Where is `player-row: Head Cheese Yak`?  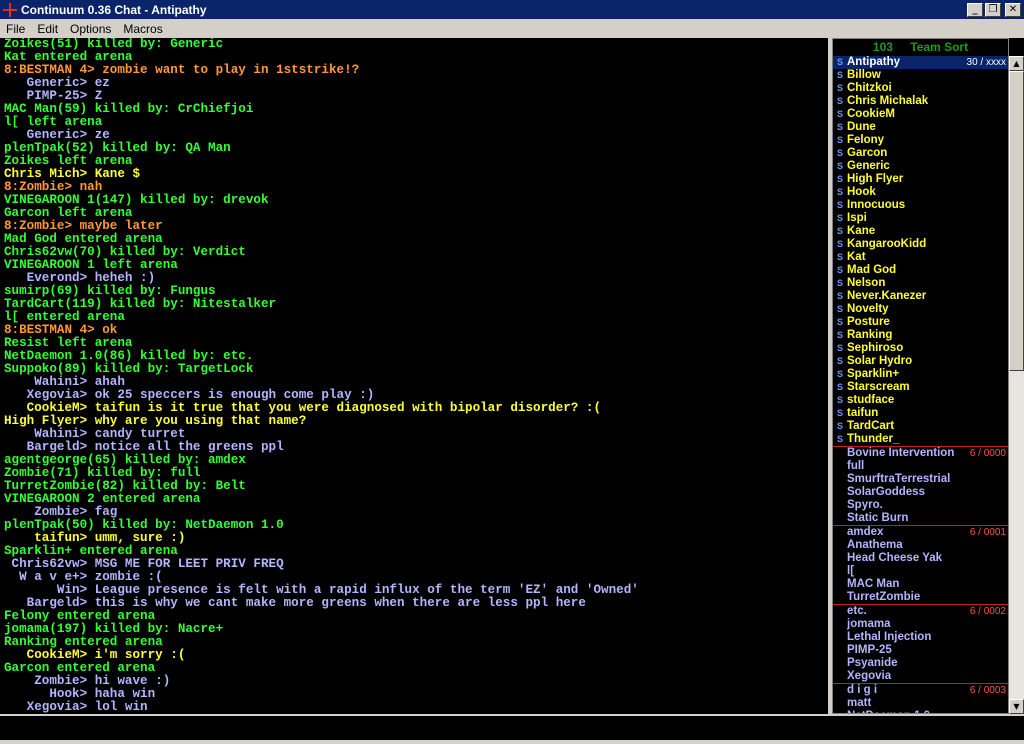 player-row: Head Cheese Yak is located at coordinates (920, 558).